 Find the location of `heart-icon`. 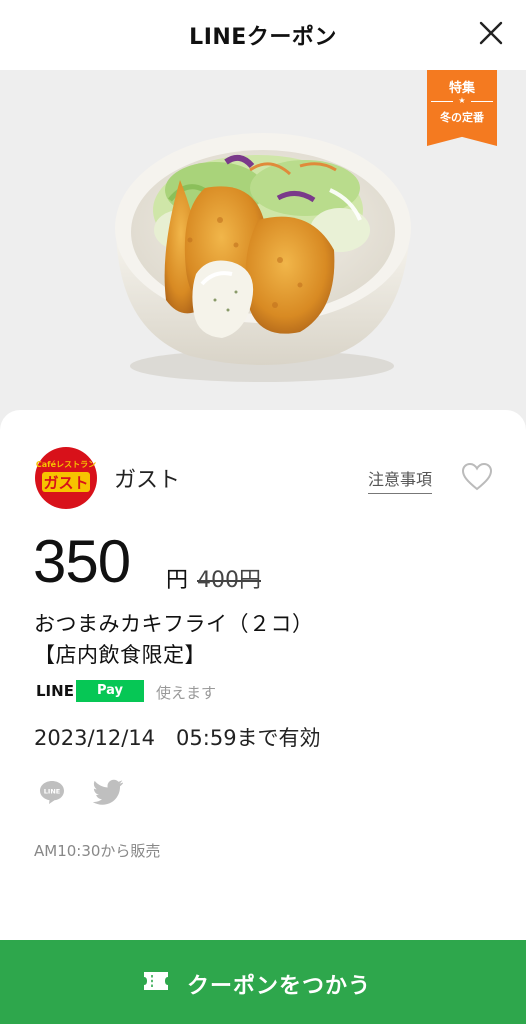

heart-icon is located at coordinates (477, 477).